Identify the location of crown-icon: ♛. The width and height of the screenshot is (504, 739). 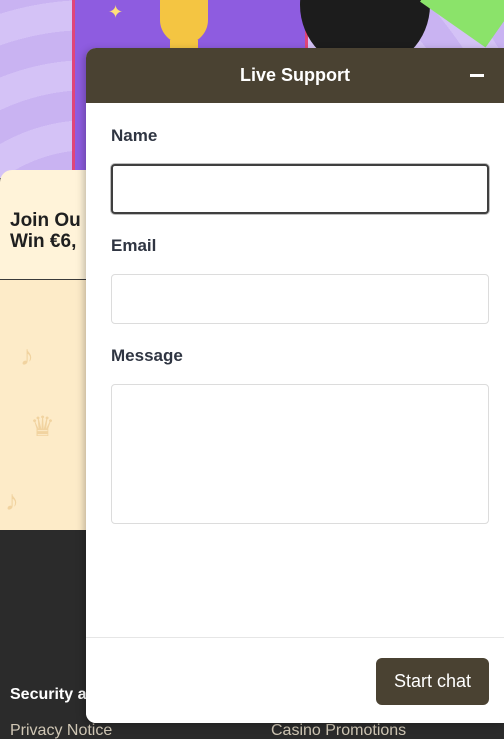
(43, 426).